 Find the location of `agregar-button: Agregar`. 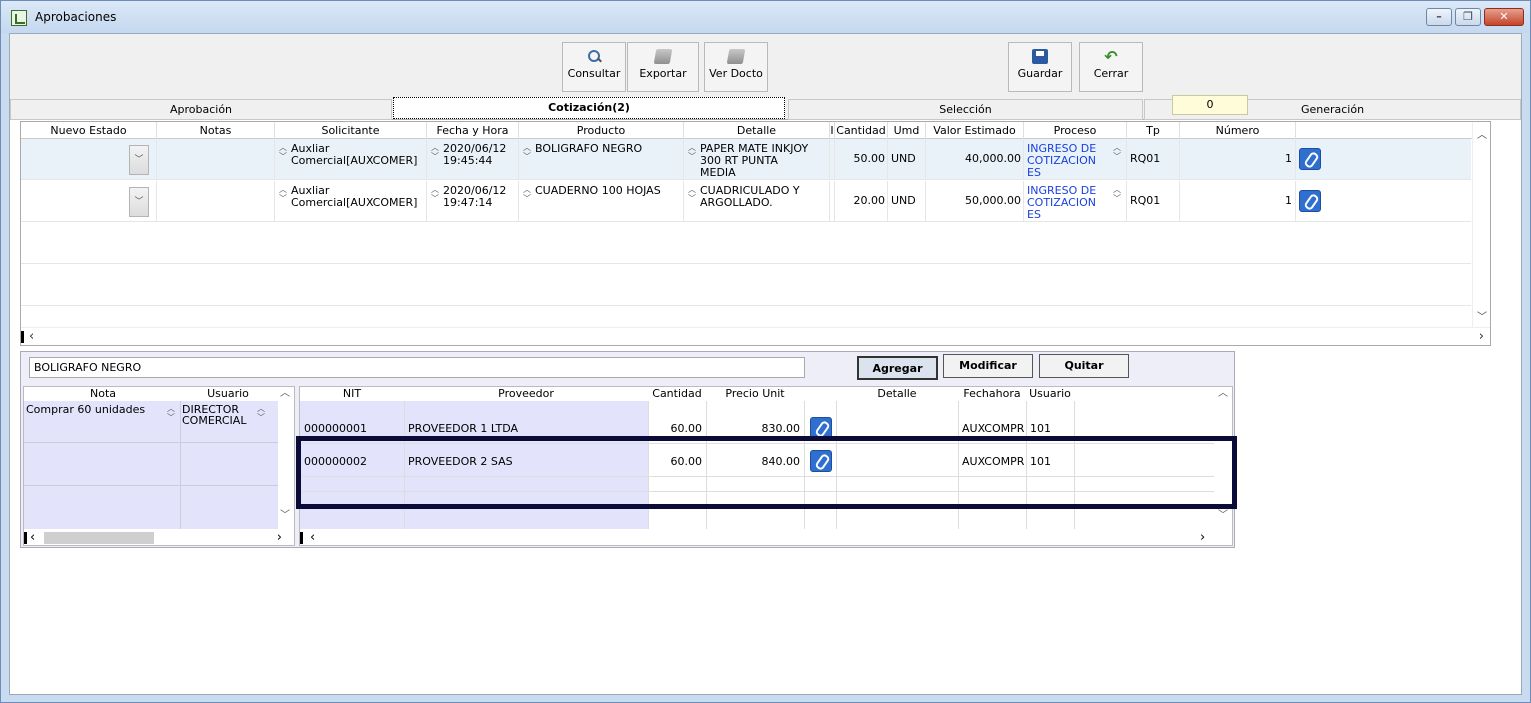

agregar-button: Agregar is located at coordinates (897, 368).